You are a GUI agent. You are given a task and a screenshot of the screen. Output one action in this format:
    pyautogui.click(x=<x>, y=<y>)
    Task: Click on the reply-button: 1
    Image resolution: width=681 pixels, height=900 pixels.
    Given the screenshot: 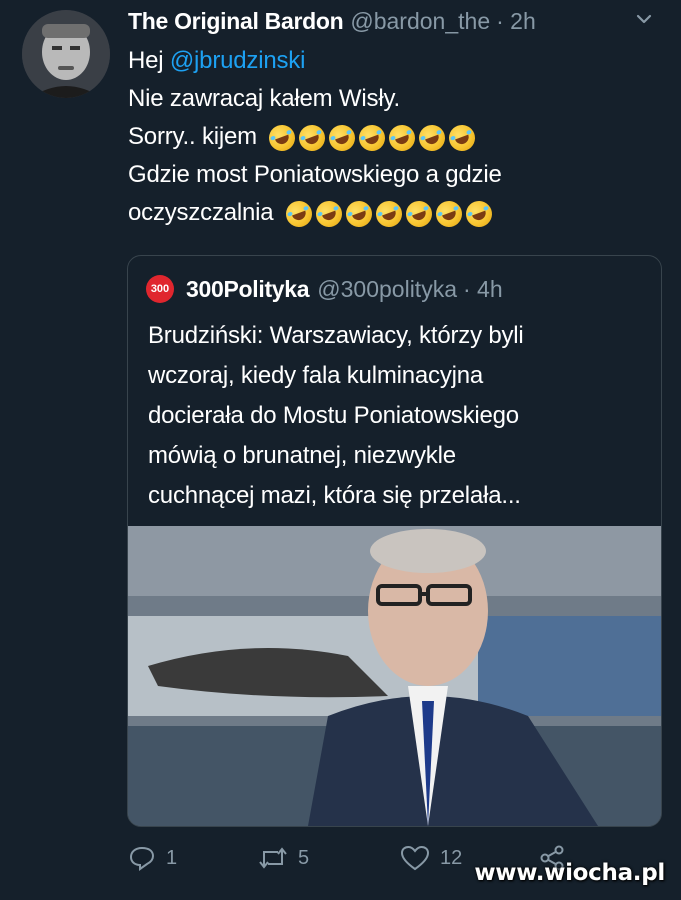 What is the action you would take?
    pyautogui.click(x=152, y=858)
    